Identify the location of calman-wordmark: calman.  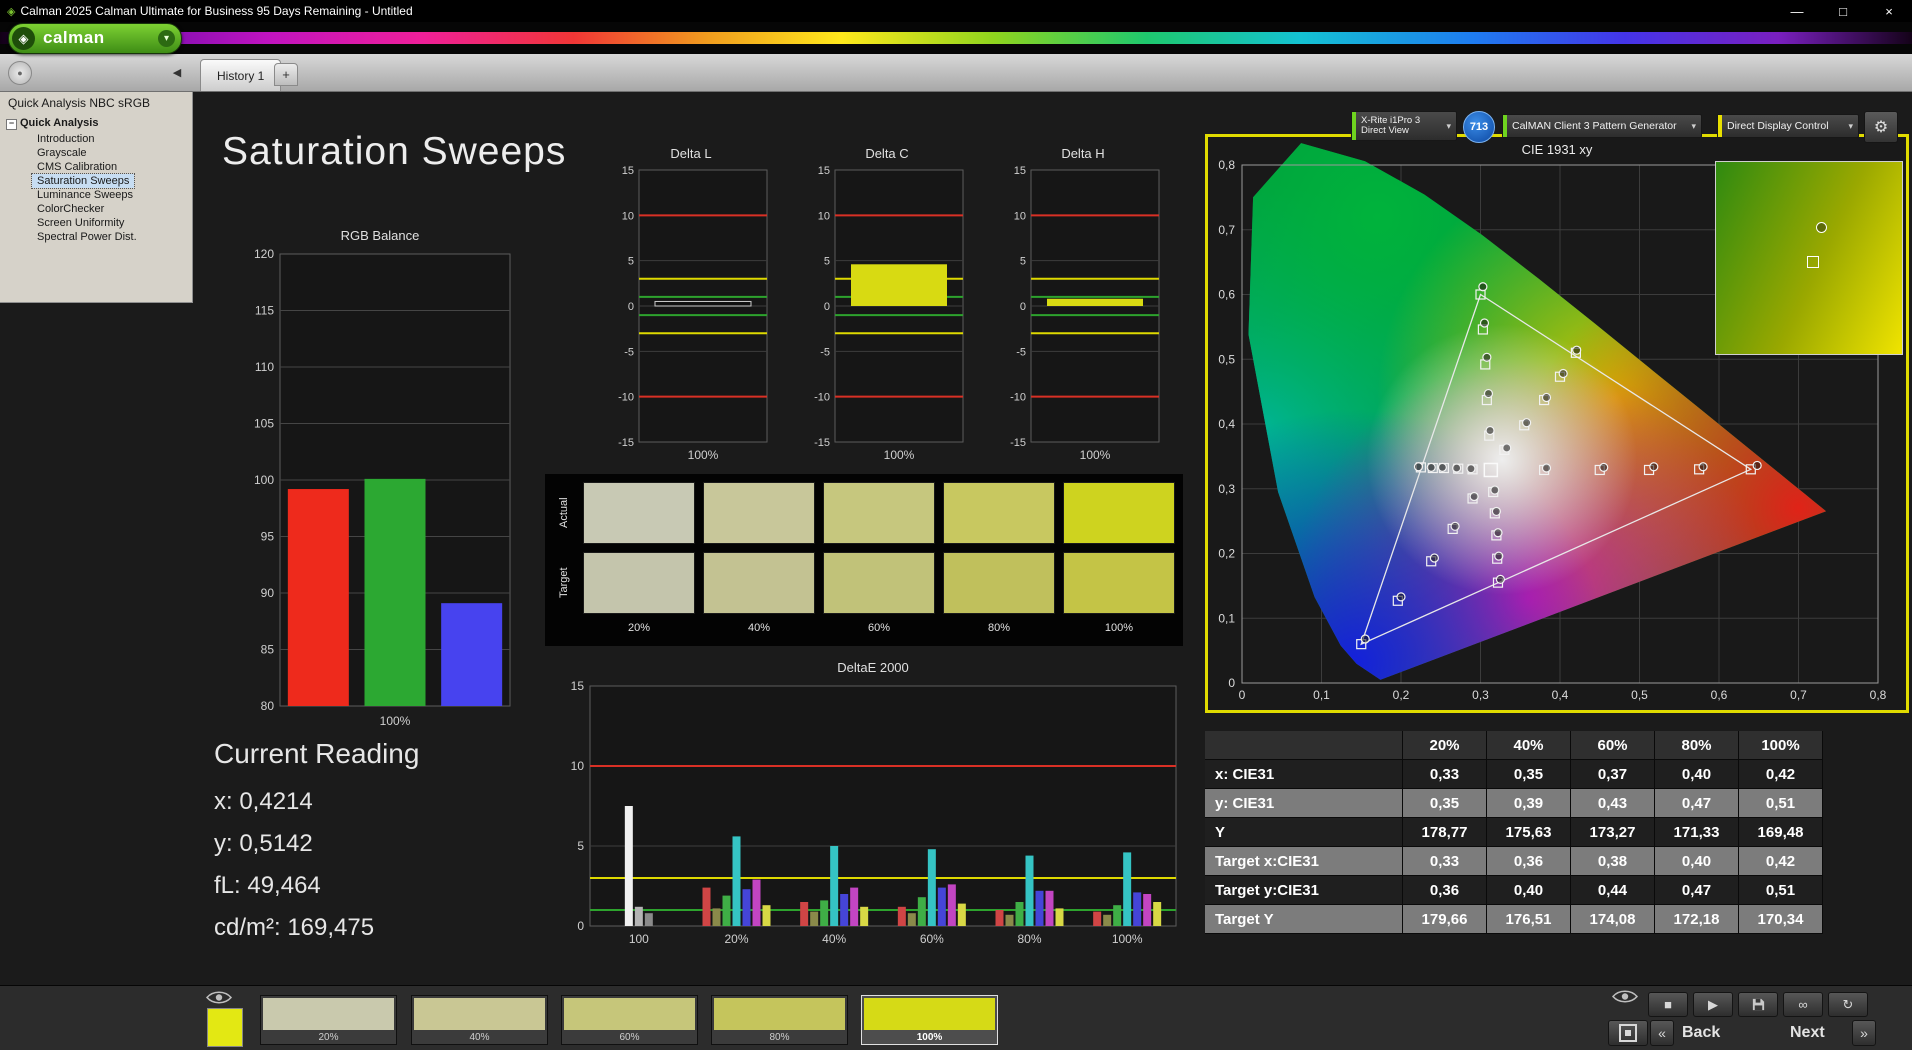
(74, 37).